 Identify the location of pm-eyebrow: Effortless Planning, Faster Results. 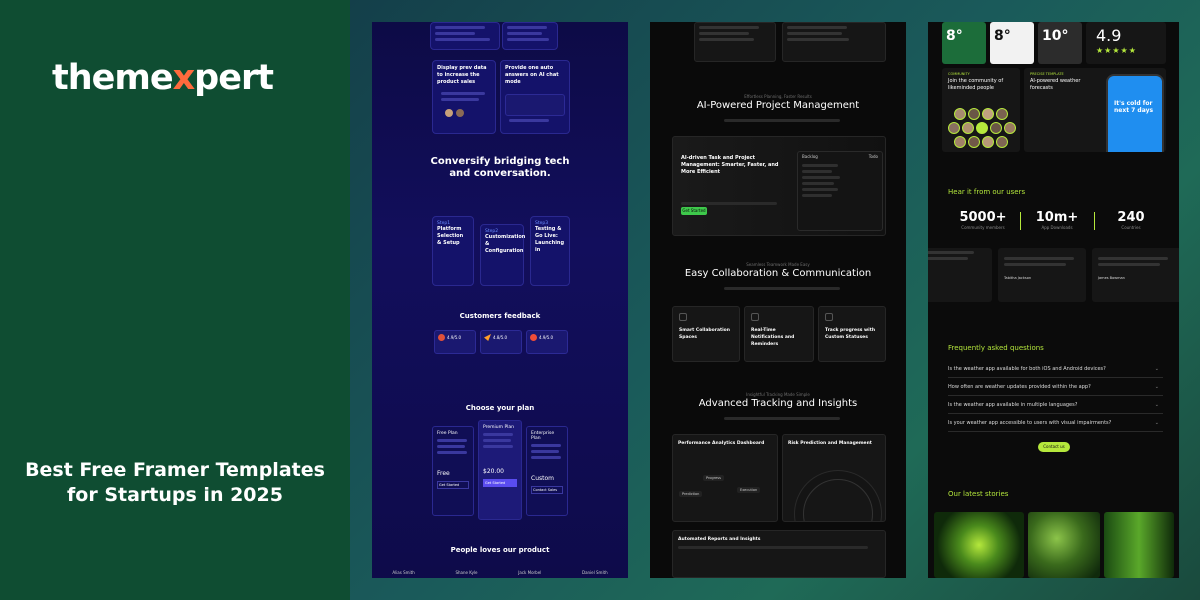
(778, 96).